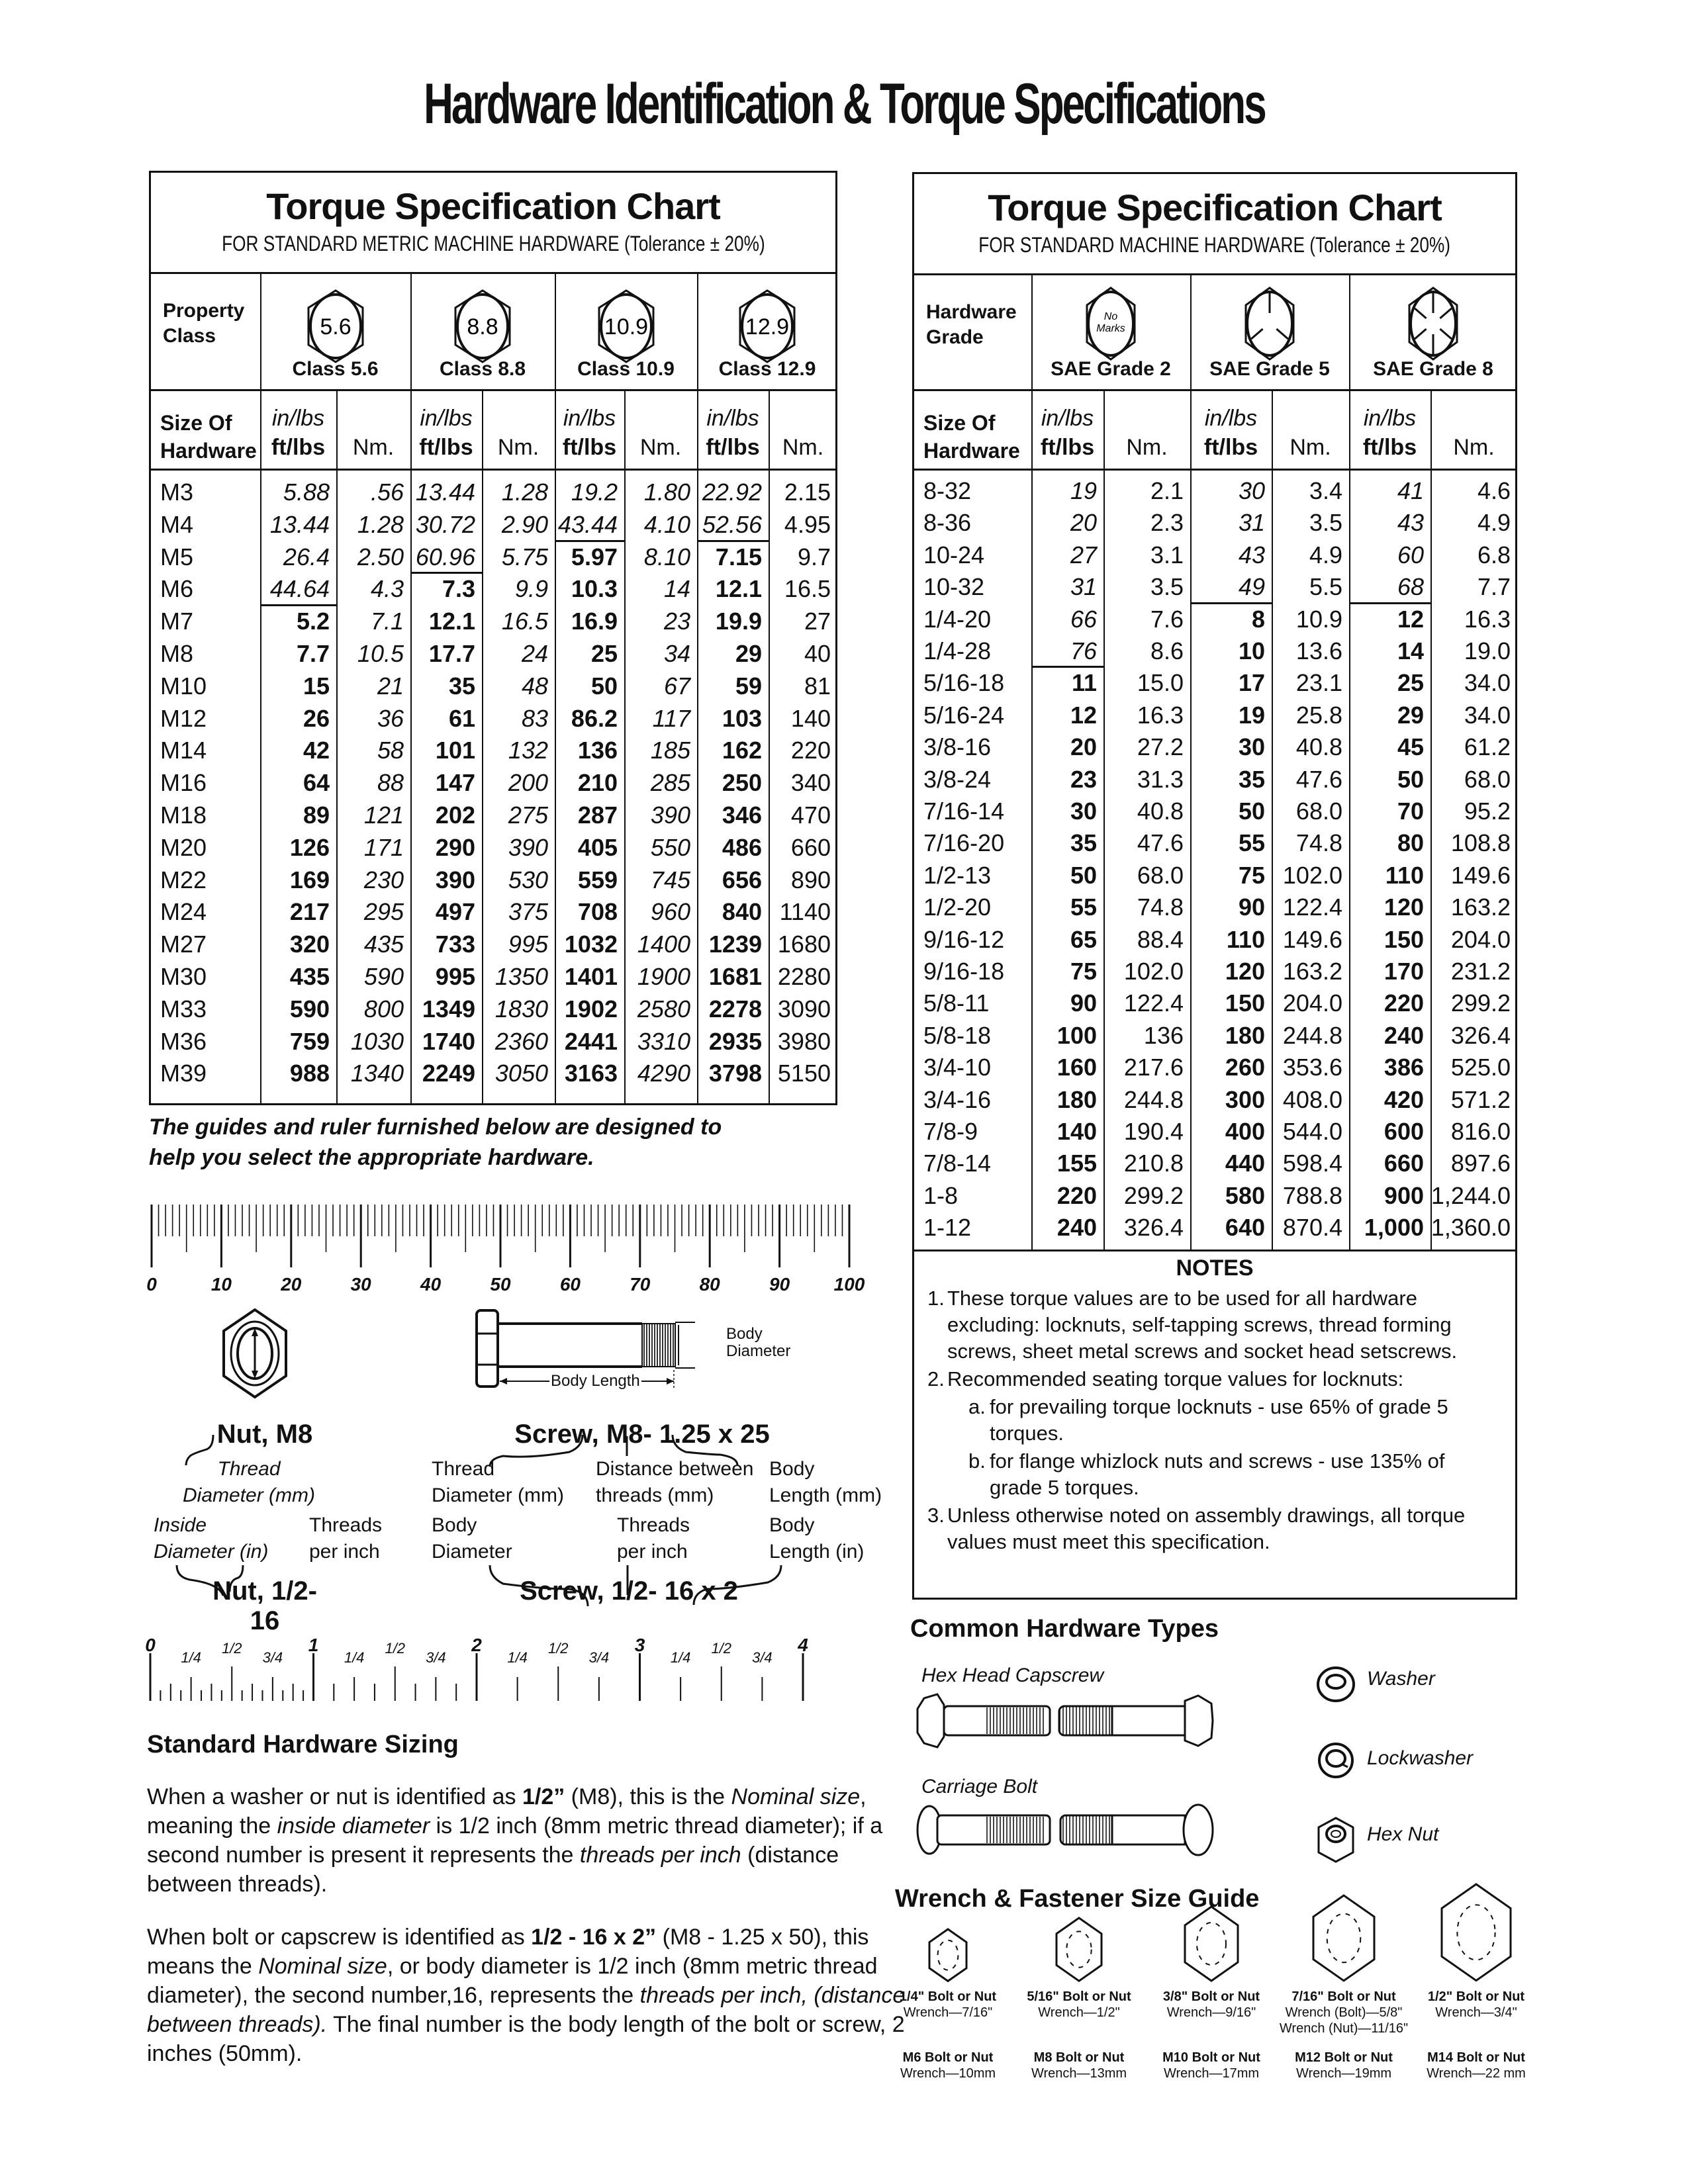 This screenshot has height=2184, width=1688. What do you see at coordinates (1079, 2013) in the screenshot?
I see `wrench-size: Wrench—1/2"` at bounding box center [1079, 2013].